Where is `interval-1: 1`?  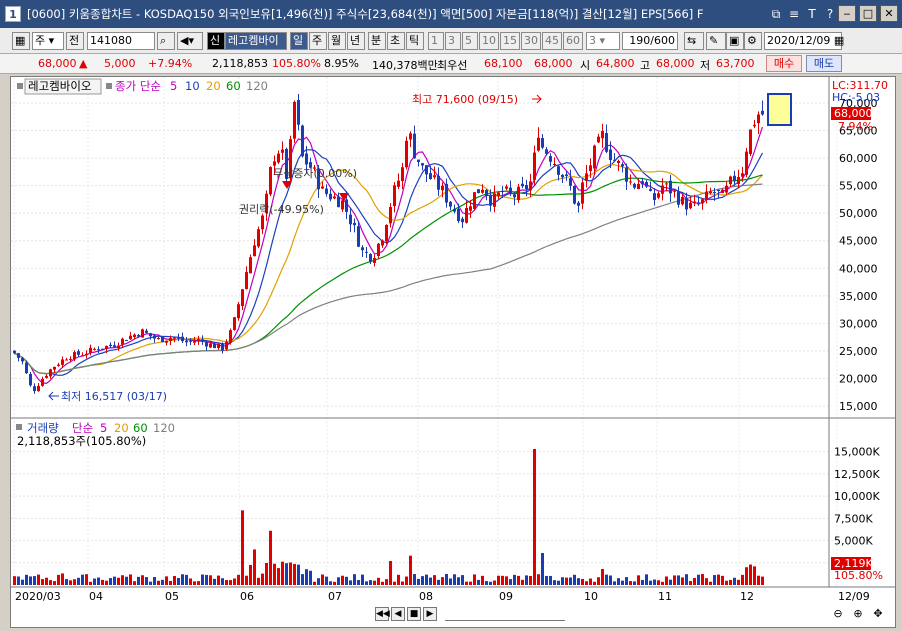
interval-1: 1 is located at coordinates (436, 41).